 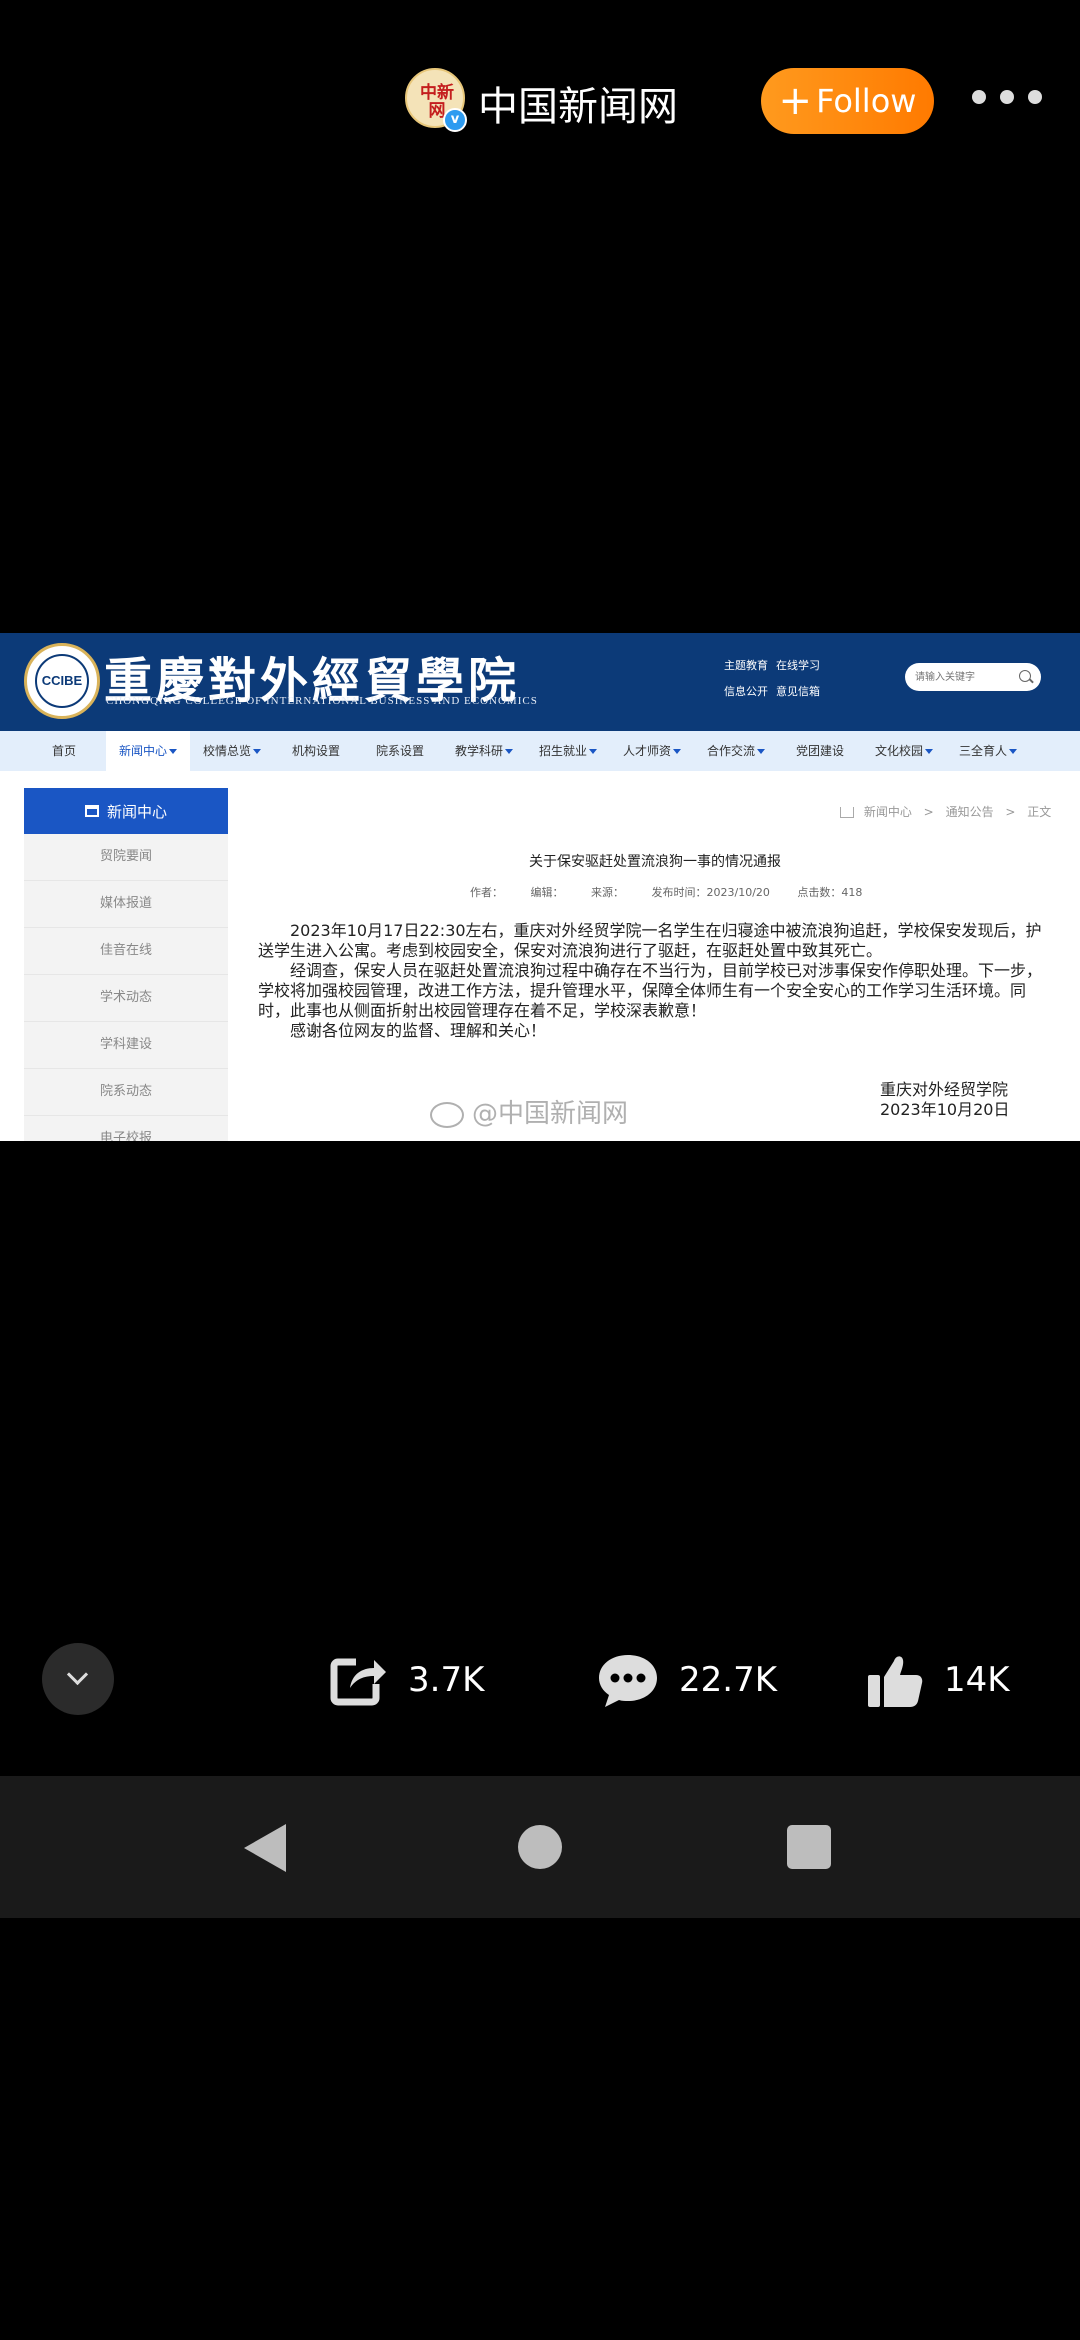 What do you see at coordinates (1039, 812) in the screenshot?
I see `breadcrumb-item: 正文` at bounding box center [1039, 812].